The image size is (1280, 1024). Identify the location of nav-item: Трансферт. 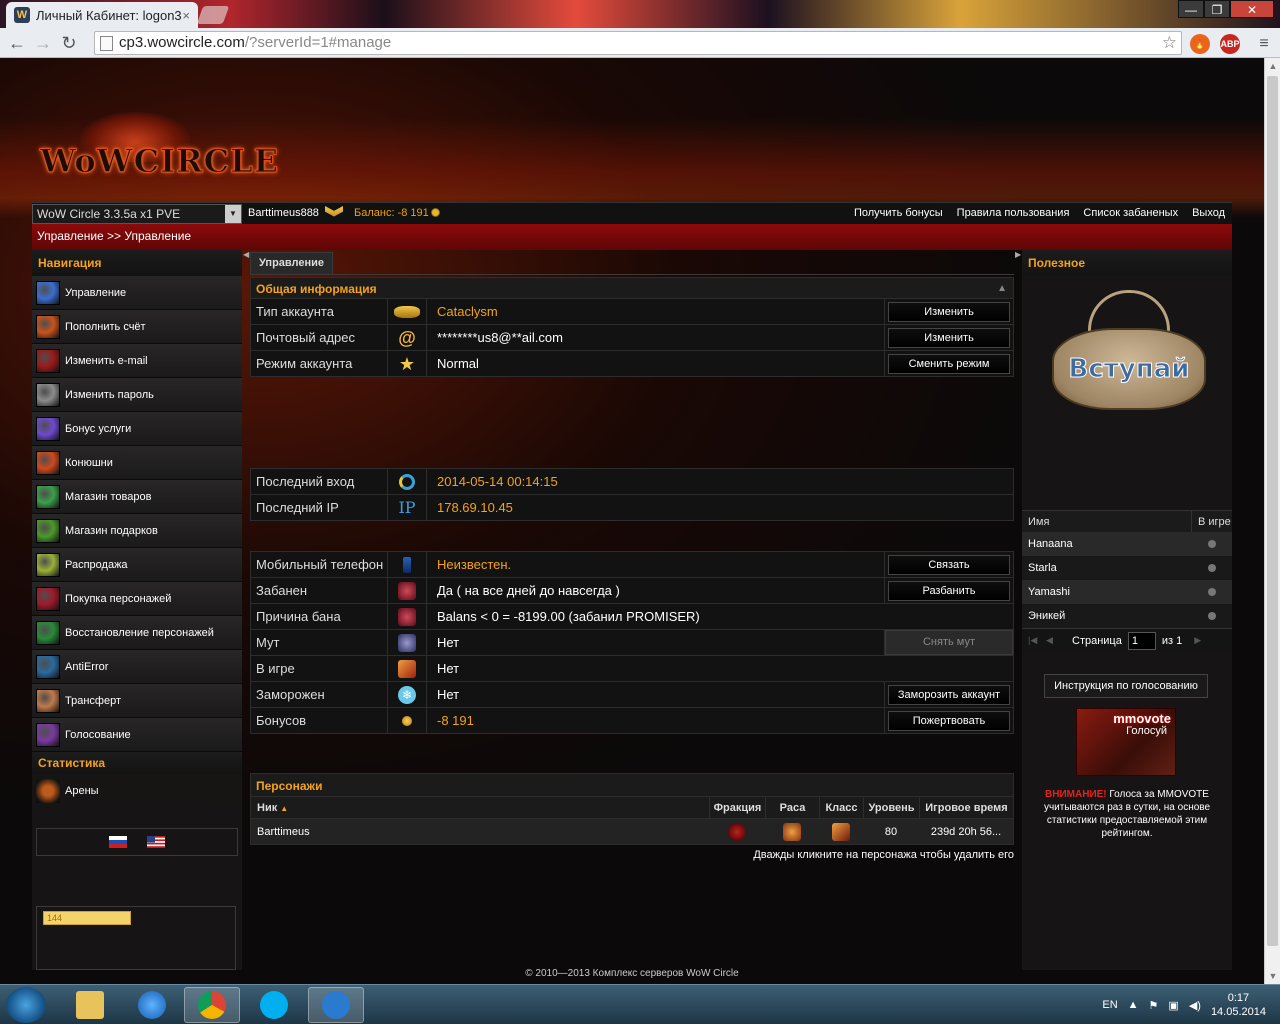
(137, 701).